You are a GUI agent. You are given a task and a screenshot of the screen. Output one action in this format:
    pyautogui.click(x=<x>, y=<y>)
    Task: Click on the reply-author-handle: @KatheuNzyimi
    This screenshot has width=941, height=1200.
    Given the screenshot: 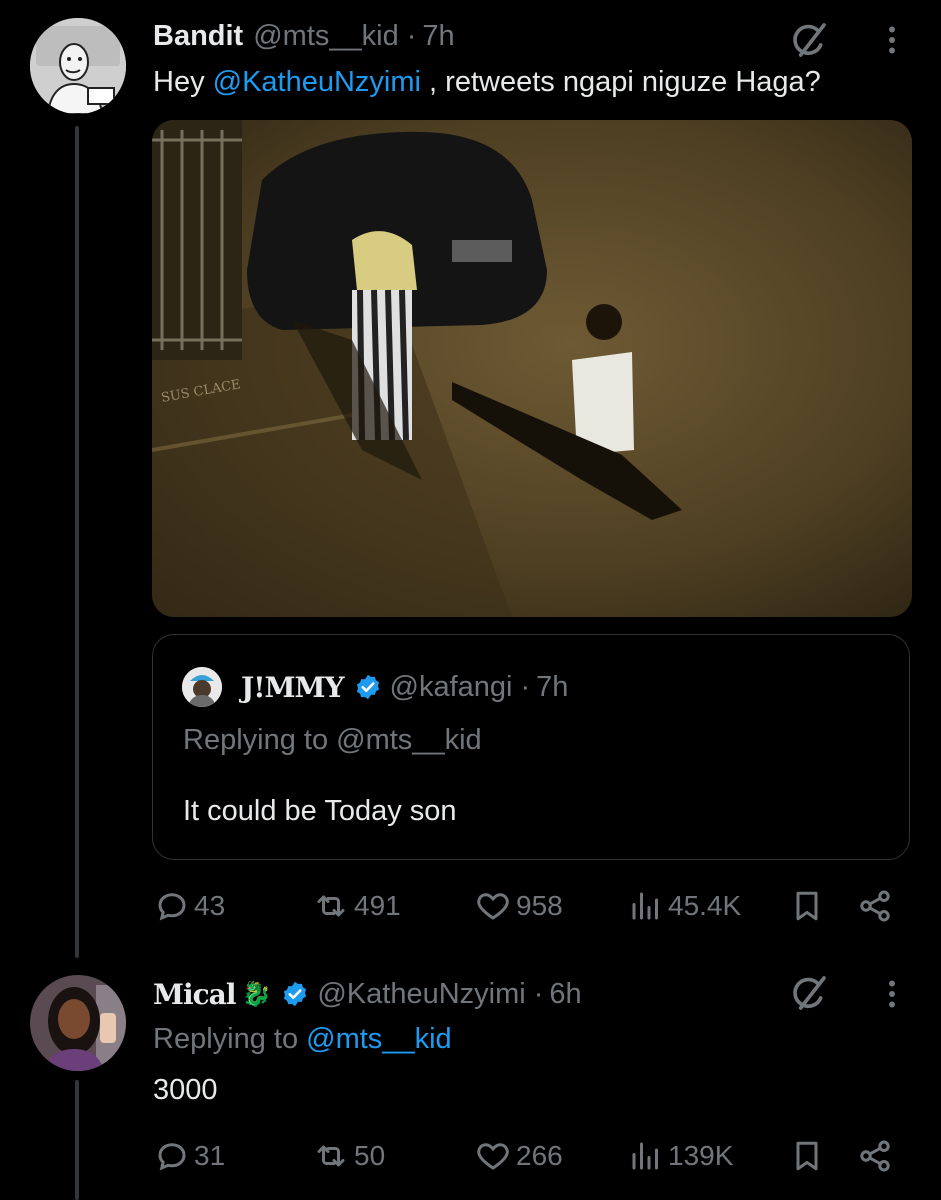 What is the action you would take?
    pyautogui.click(x=421, y=994)
    